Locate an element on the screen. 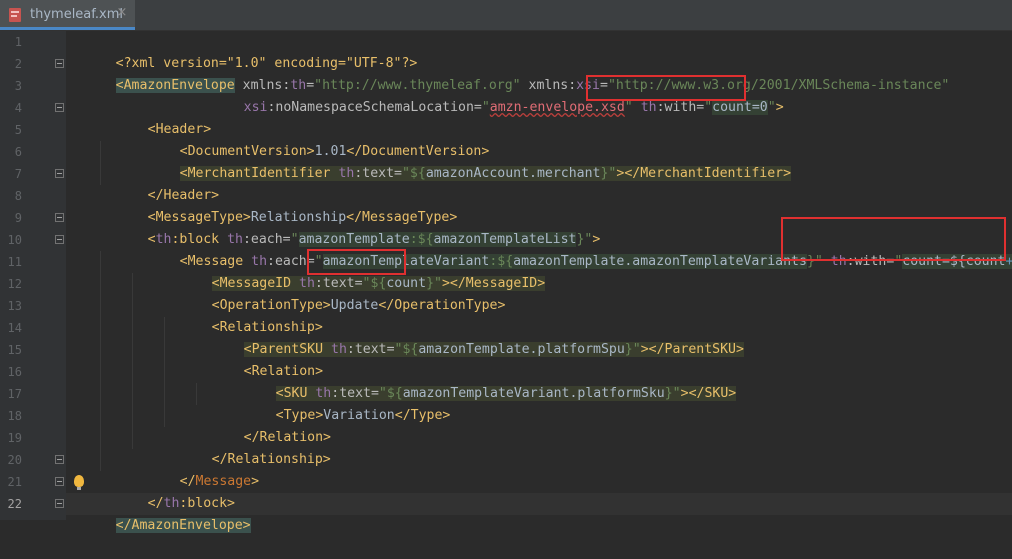 The image size is (1012, 559). line-number: 6 is located at coordinates (18, 152).